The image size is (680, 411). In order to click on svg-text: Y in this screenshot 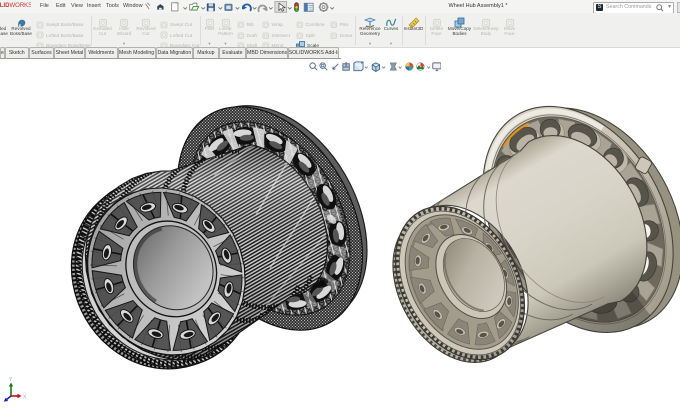, I will do `click(11, 380)`.